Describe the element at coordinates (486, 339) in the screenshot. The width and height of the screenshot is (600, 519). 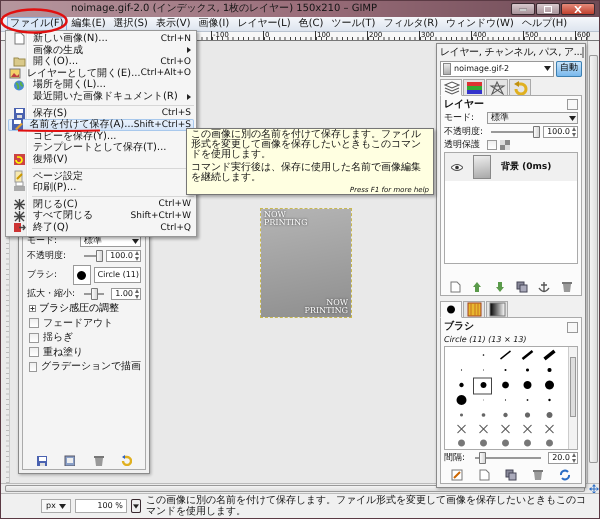
I see `brush-name: Circle (11) (13 × 13)` at that location.